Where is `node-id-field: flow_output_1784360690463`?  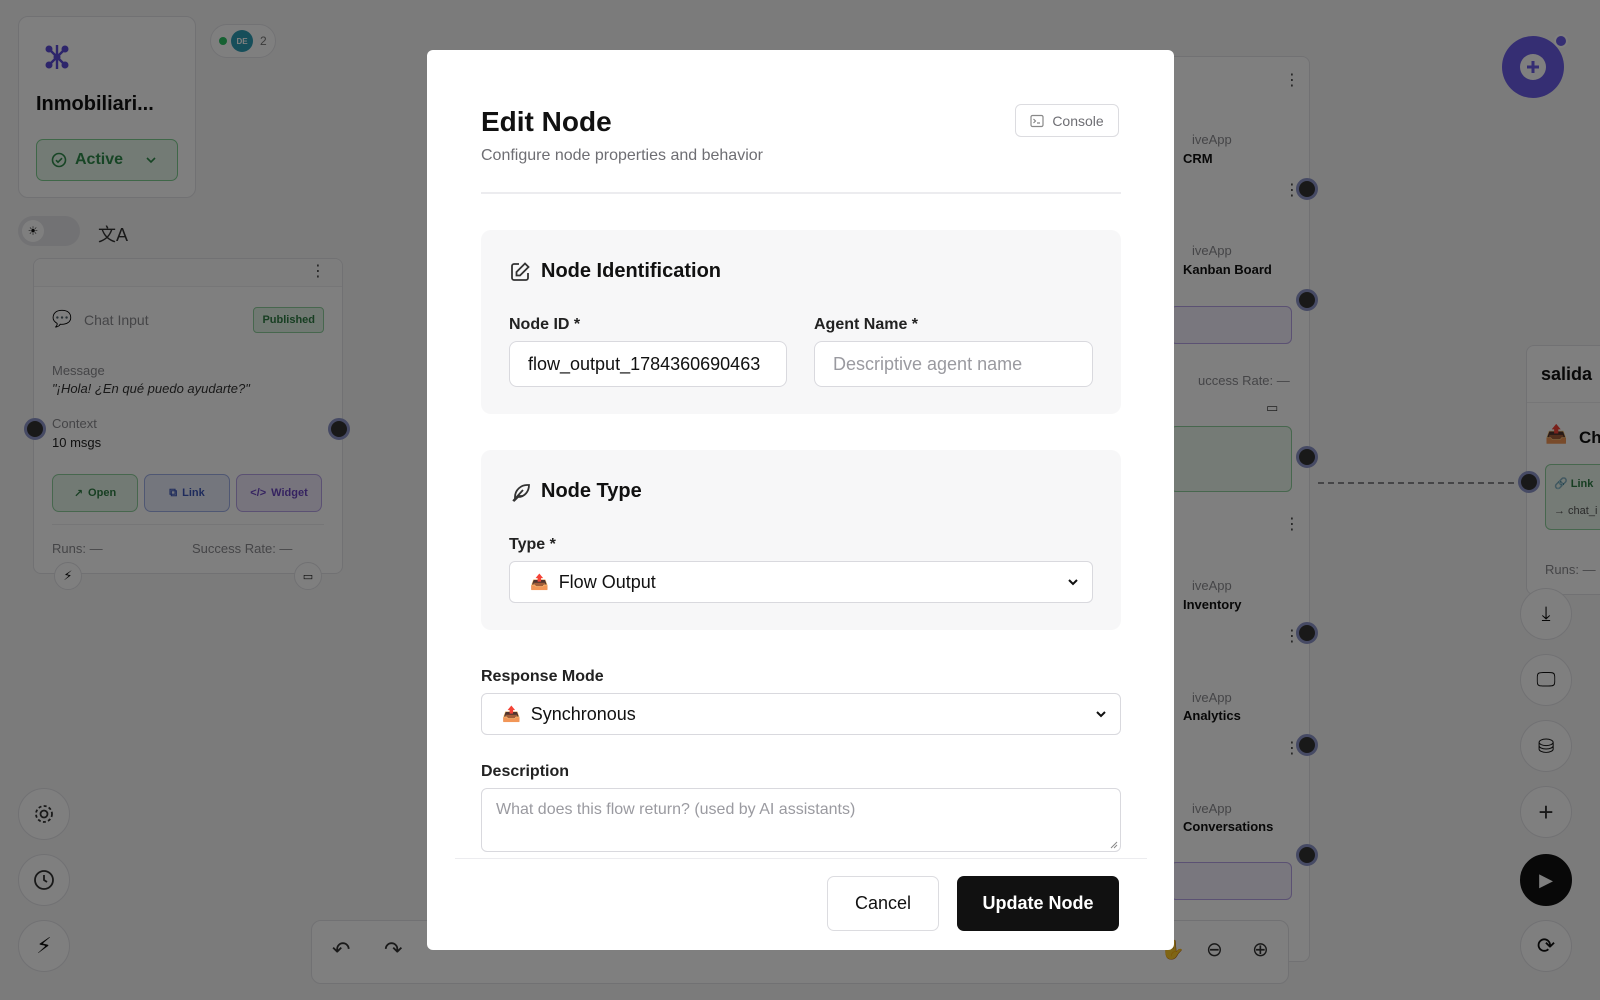
node-id-field: flow_output_1784360690463 is located at coordinates (648, 364).